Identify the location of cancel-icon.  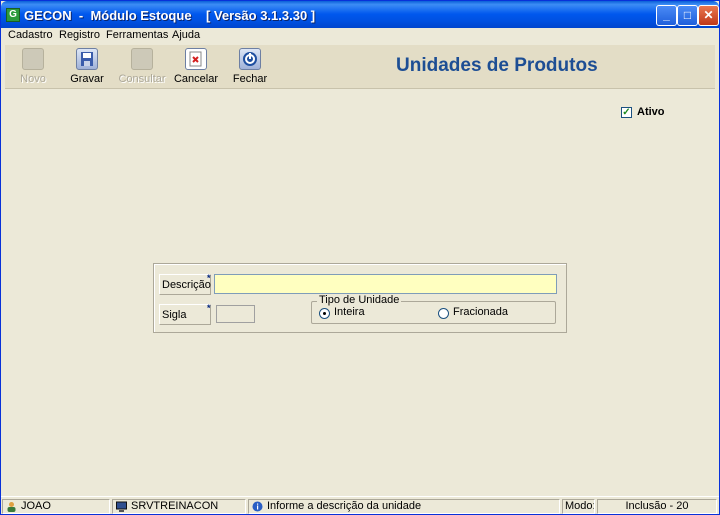
(196, 59).